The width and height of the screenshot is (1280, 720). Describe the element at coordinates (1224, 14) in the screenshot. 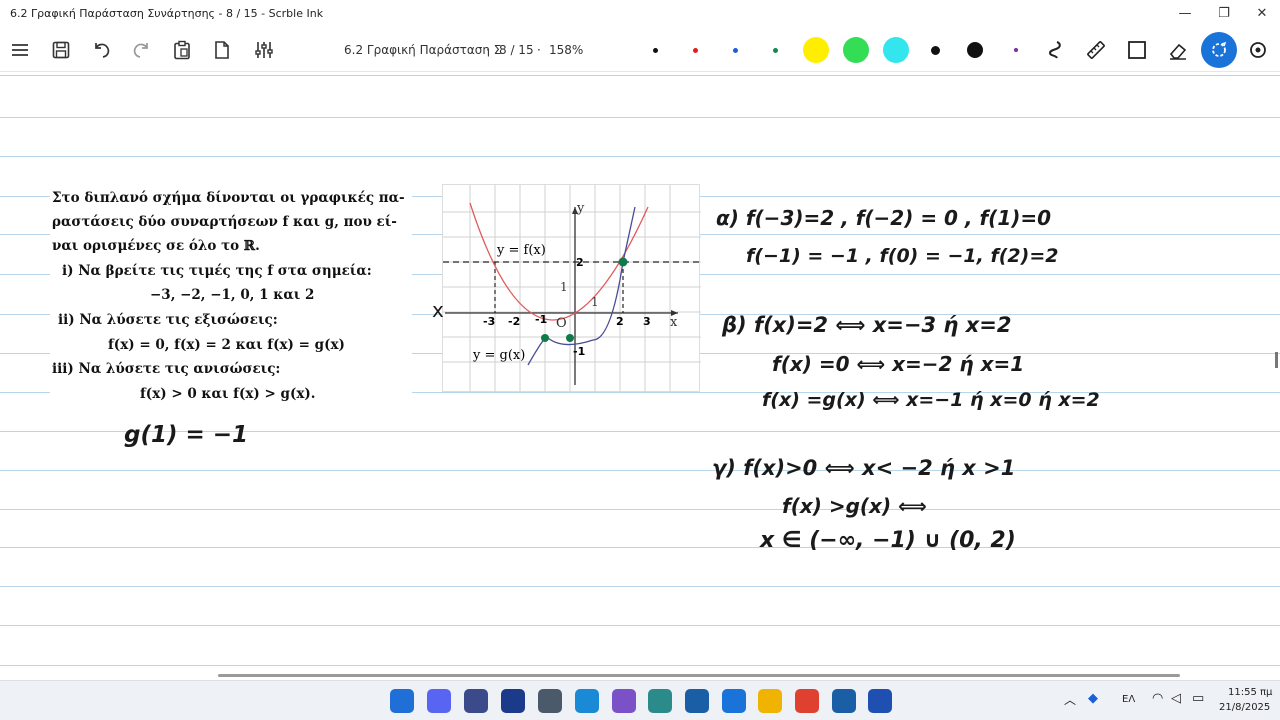

I see `maximize-button: ❐` at that location.